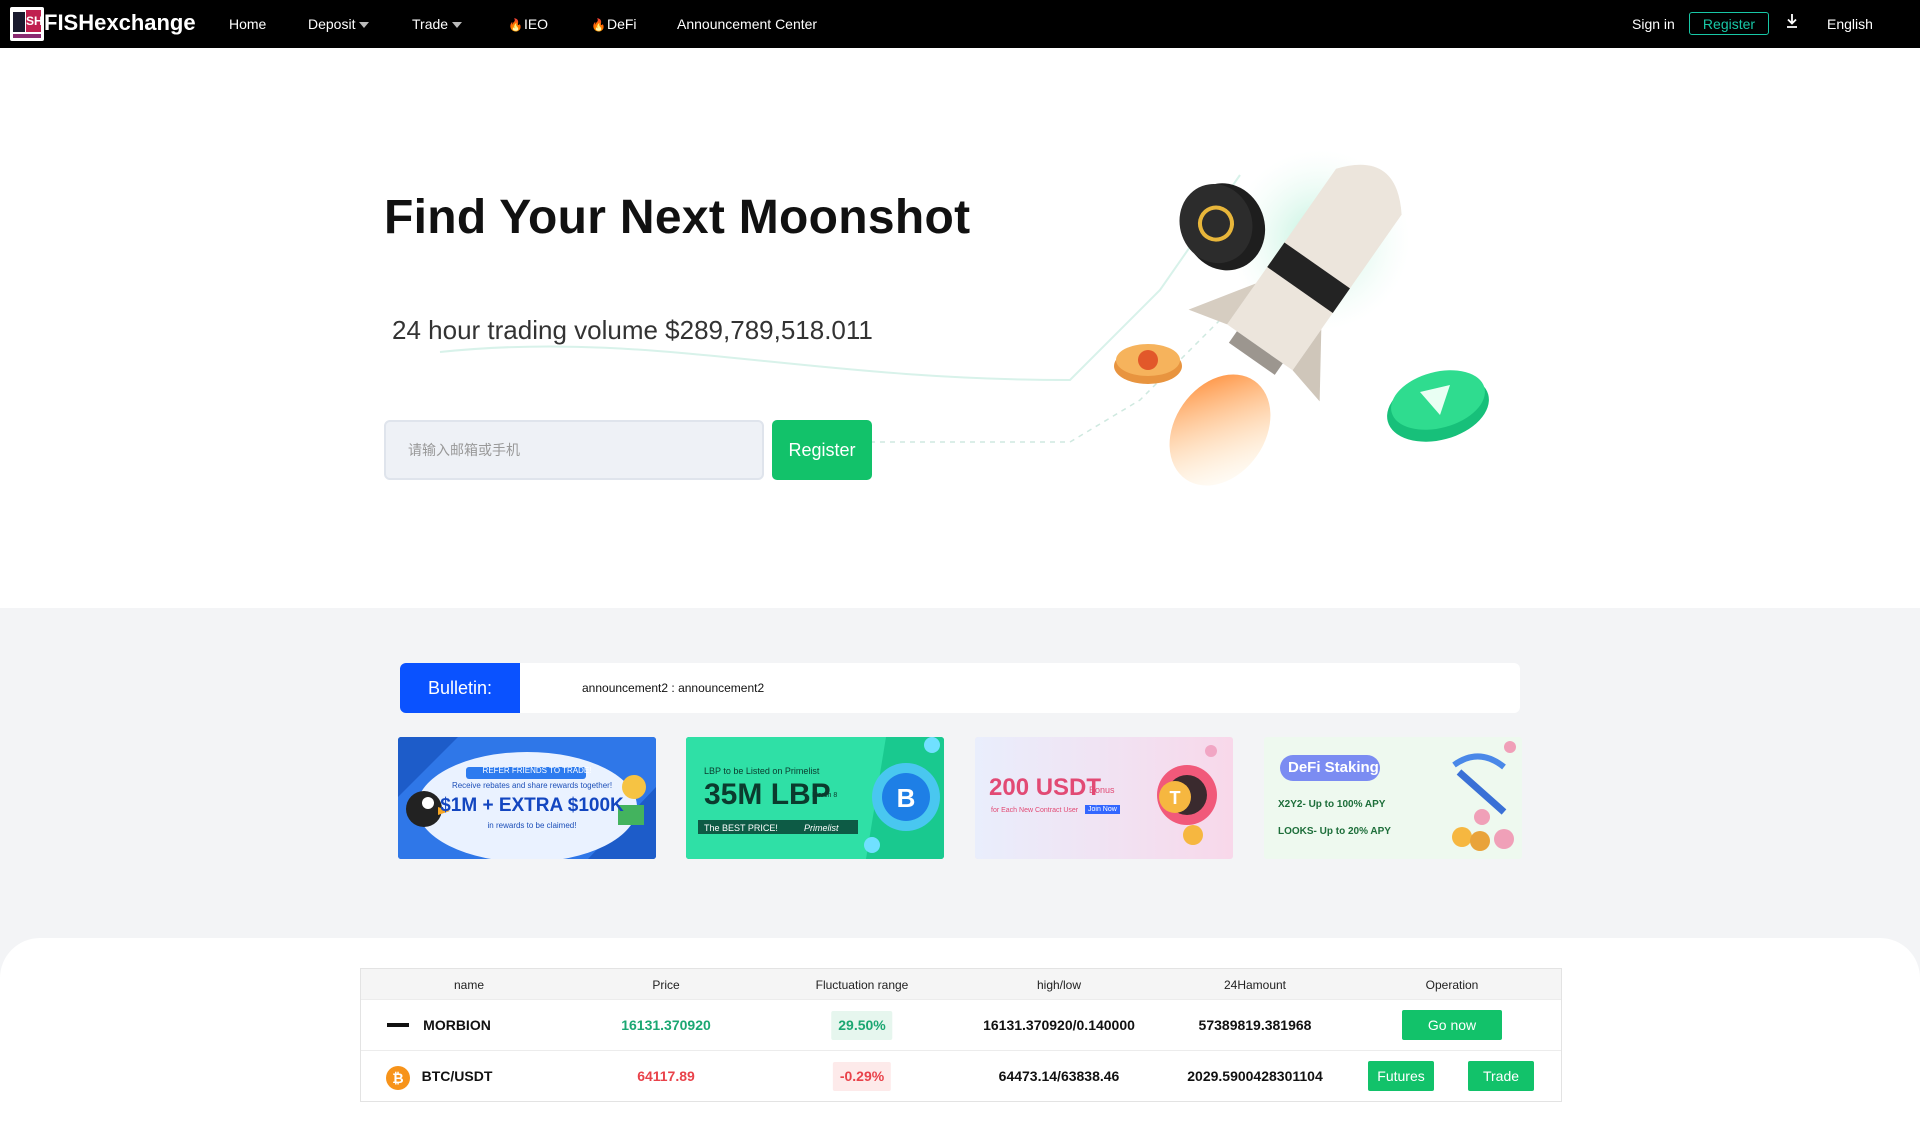 Image resolution: width=1920 pixels, height=1138 pixels. Describe the element at coordinates (1045, 787) in the screenshot. I see `banner-usdt-line-1: 200 USDT` at that location.